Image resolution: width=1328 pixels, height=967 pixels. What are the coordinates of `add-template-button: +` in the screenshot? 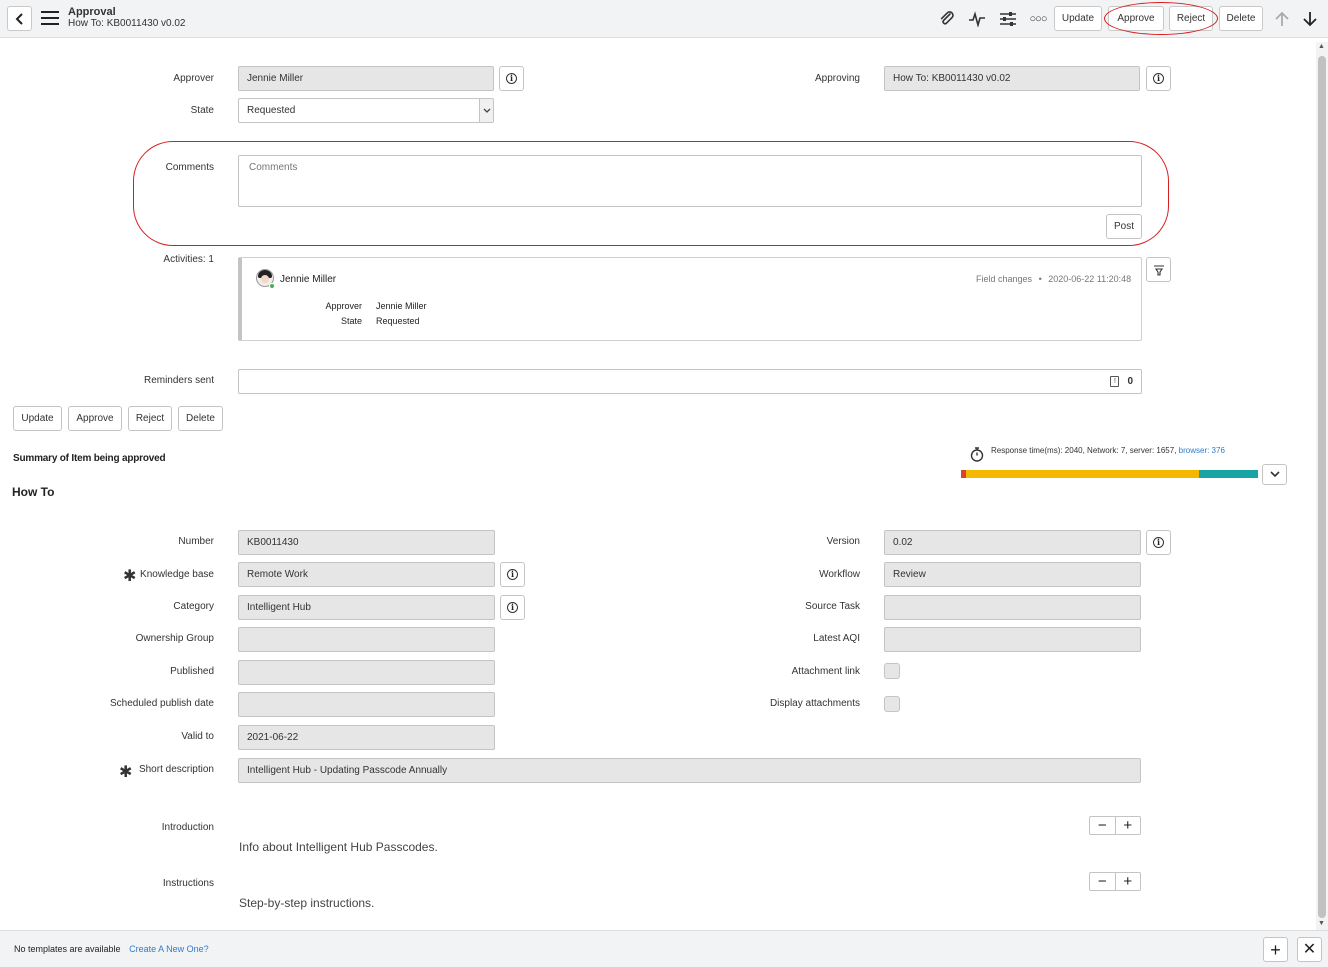 It's located at (1275, 949).